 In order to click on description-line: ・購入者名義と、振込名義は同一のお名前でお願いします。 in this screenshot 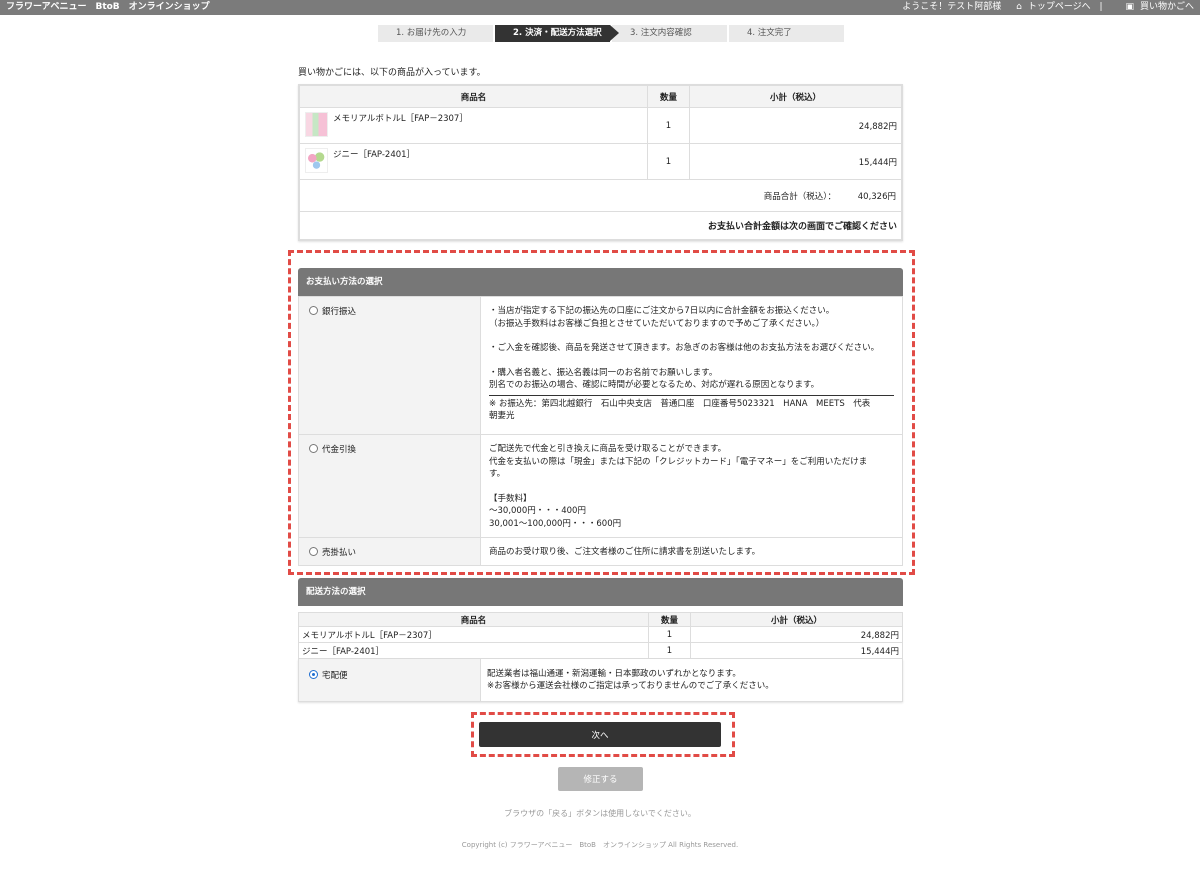, I will do `click(603, 372)`.